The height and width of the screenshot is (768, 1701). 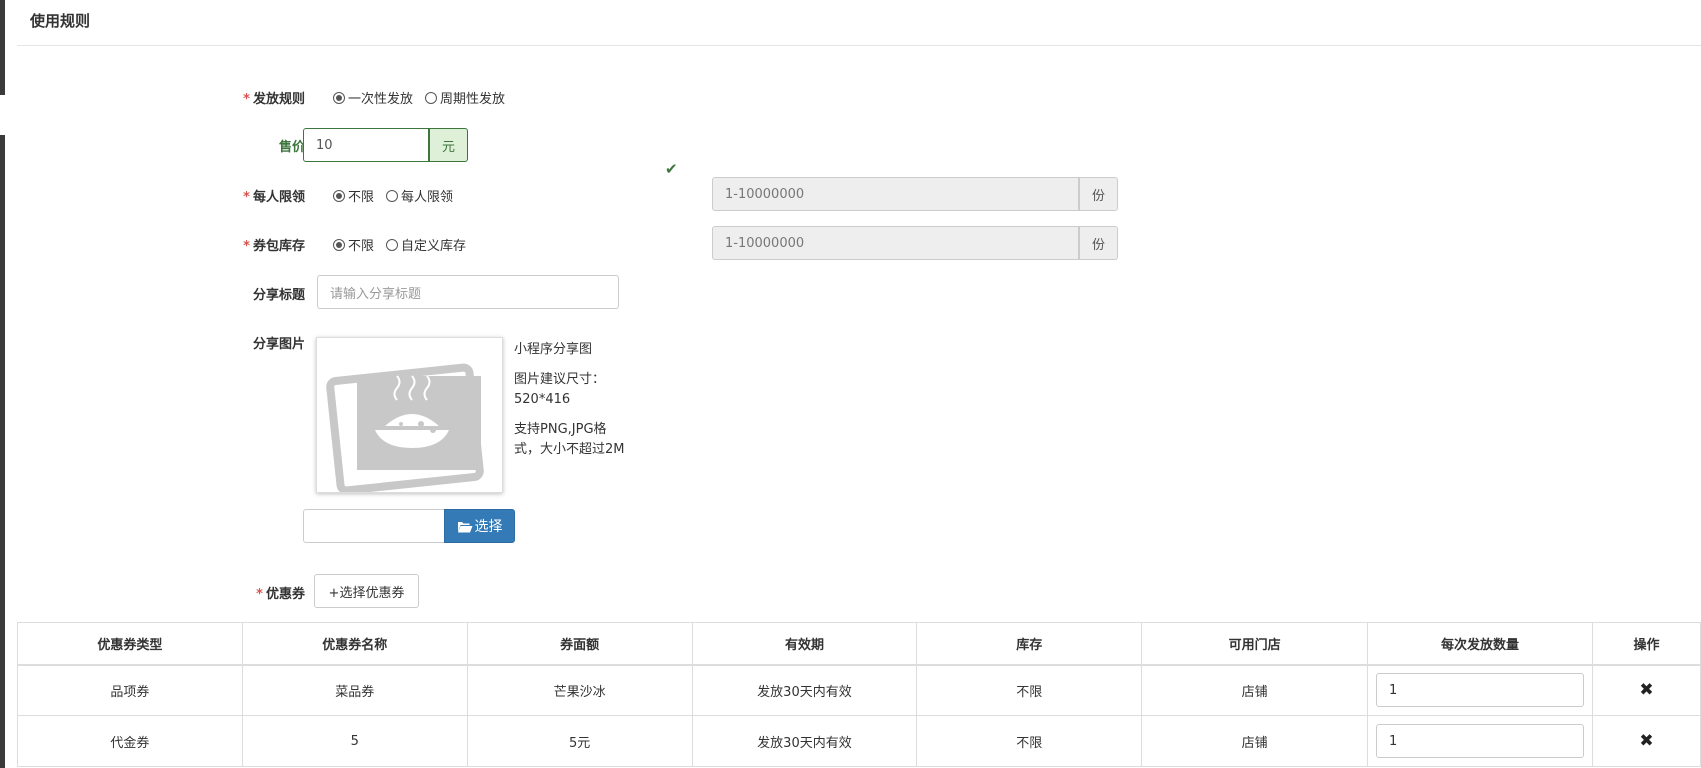 I want to click on share-image-thumbnail, so click(x=409, y=416).